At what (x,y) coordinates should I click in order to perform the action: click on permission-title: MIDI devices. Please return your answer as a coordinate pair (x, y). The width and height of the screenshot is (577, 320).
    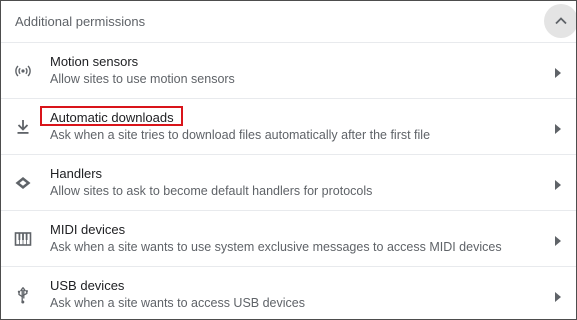
    Looking at the image, I should click on (88, 229).